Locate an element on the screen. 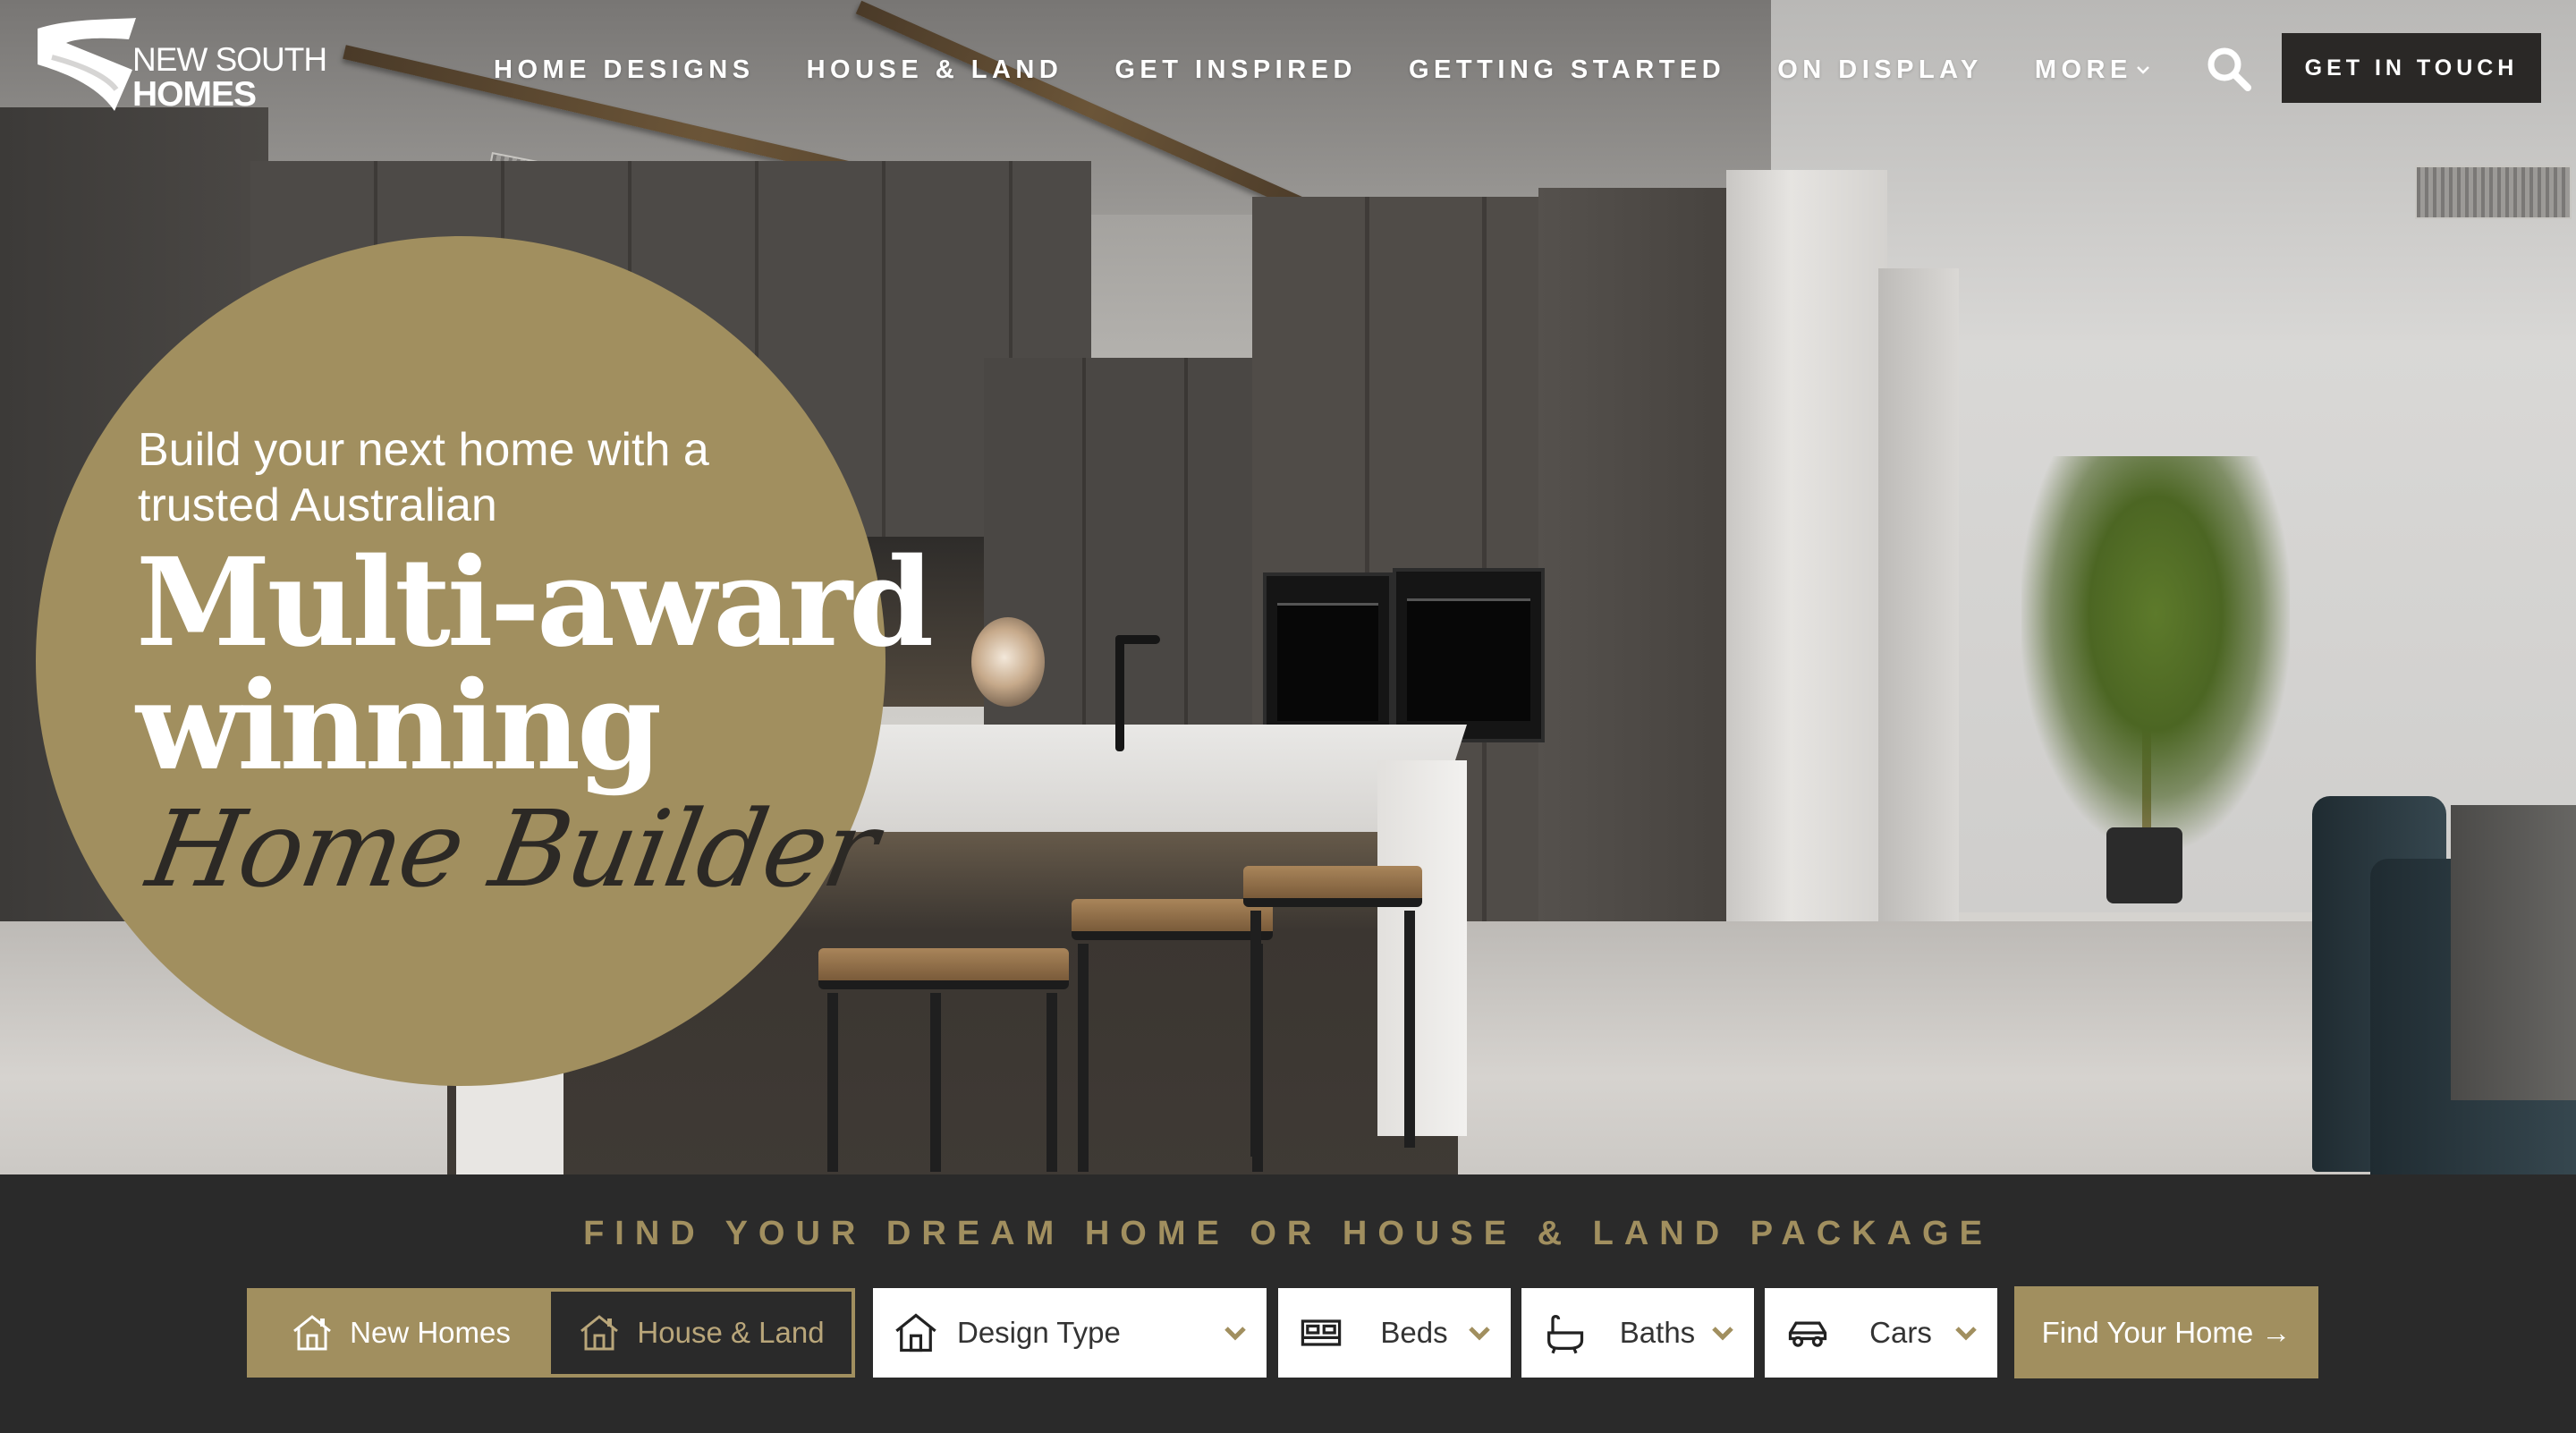  toggle-house-land: House & Land is located at coordinates (701, 1333).